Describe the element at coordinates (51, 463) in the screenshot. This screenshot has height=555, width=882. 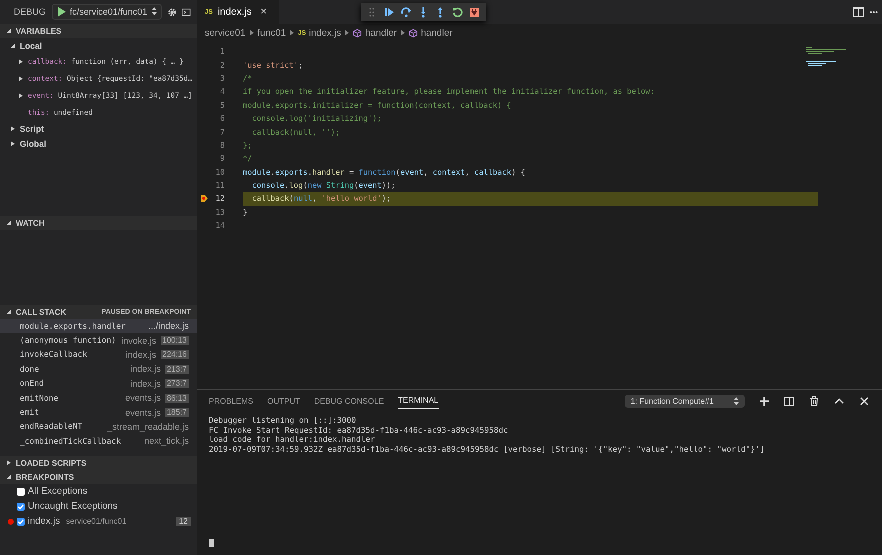
I see `section-title: LOADED SCRIPTS` at that location.